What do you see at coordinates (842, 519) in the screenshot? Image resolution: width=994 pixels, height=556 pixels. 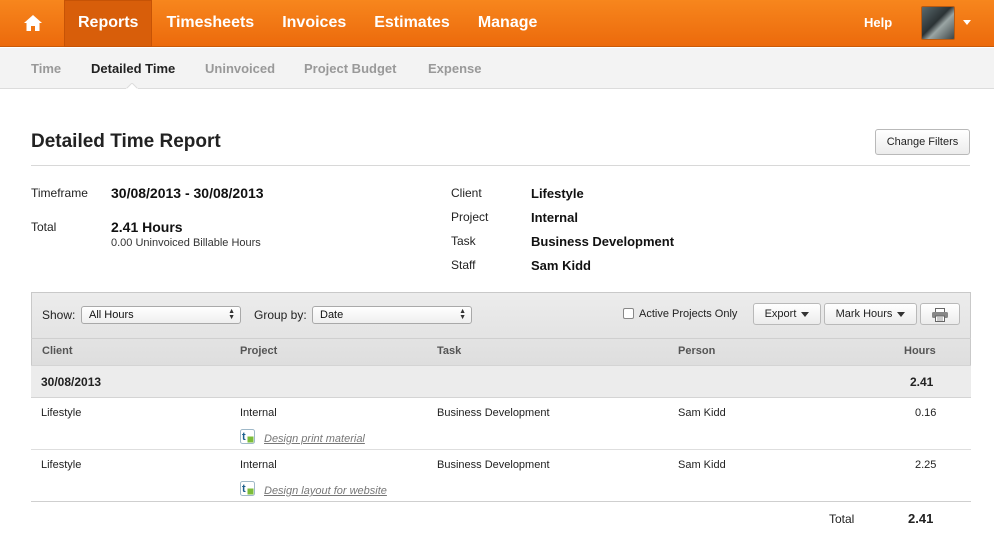 I see `table-total-label: Total` at bounding box center [842, 519].